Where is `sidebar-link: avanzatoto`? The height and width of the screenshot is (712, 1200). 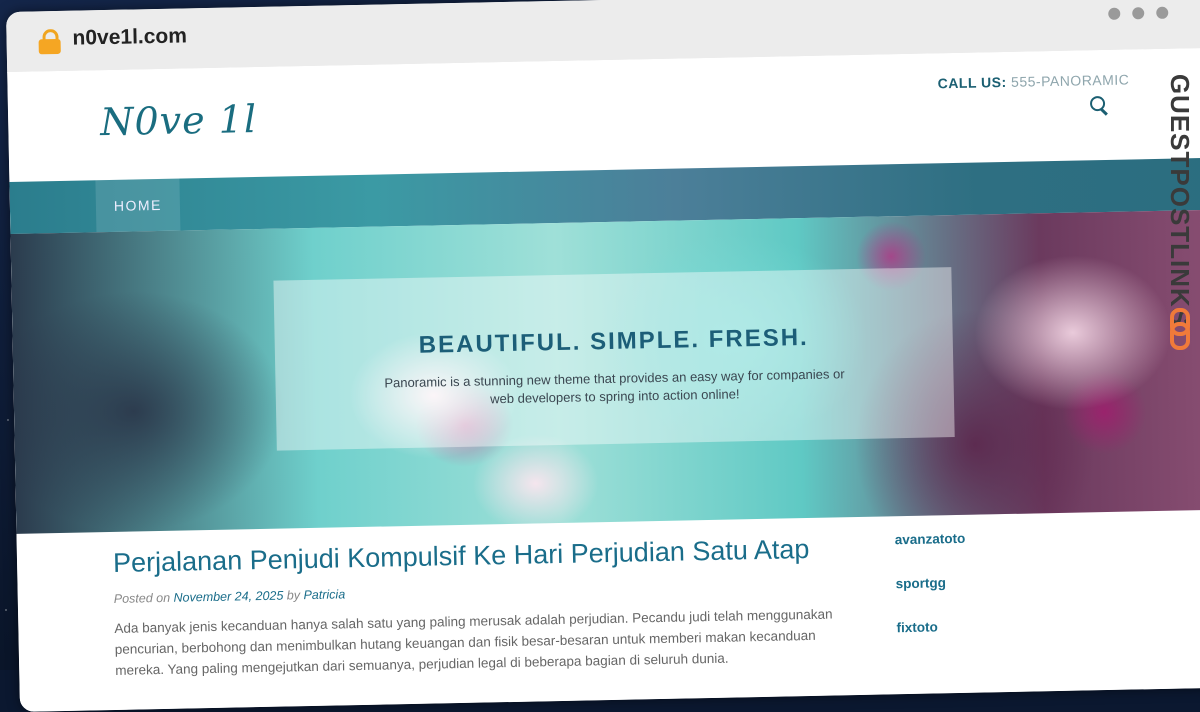 sidebar-link: avanzatoto is located at coordinates (930, 539).